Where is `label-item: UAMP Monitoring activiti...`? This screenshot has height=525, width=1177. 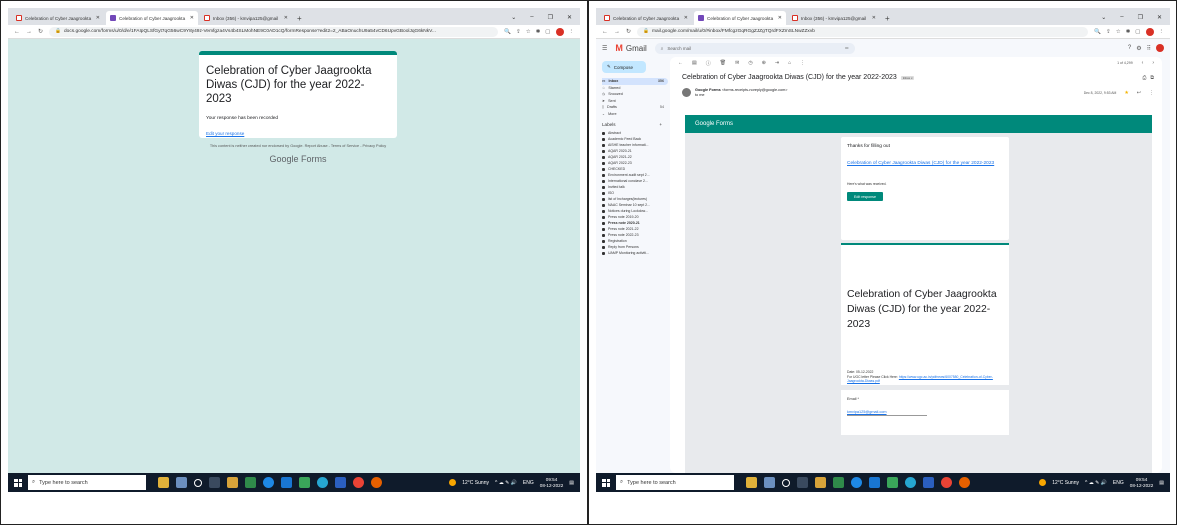 label-item: UAMP Monitoring activiti... is located at coordinates (635, 253).